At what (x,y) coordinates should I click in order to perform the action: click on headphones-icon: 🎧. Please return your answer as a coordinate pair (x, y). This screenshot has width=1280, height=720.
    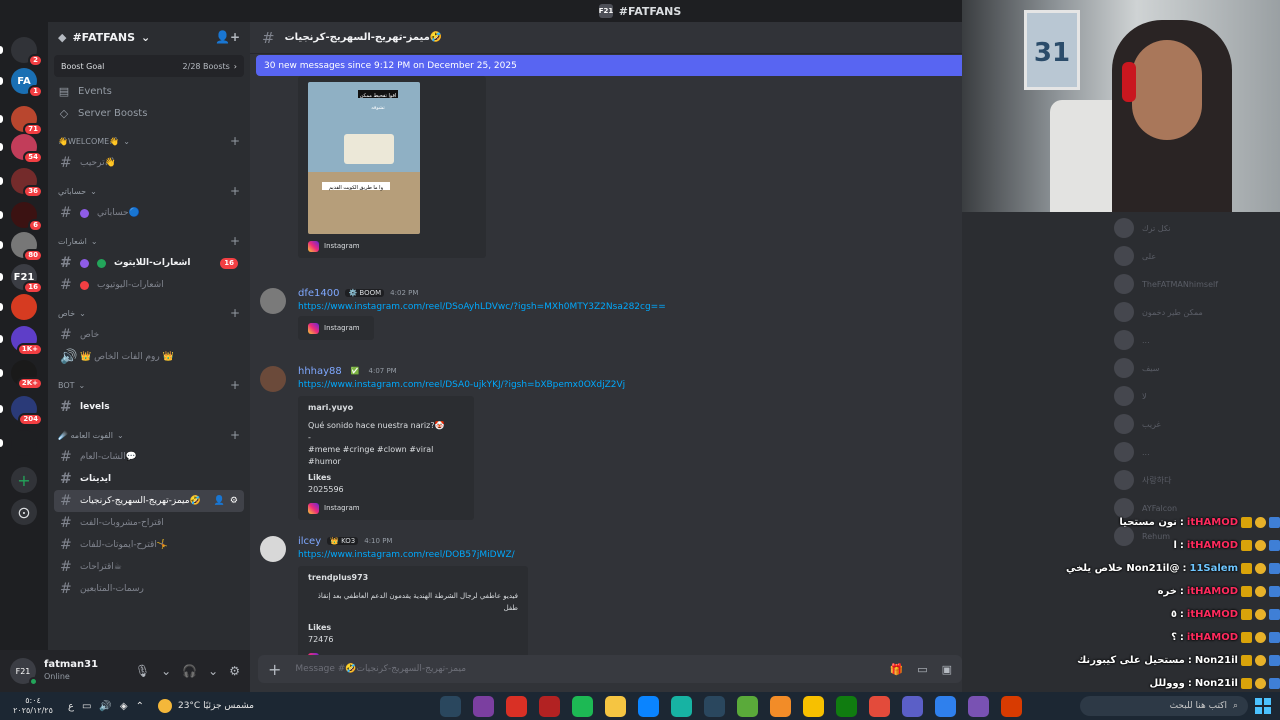
    Looking at the image, I should click on (189, 671).